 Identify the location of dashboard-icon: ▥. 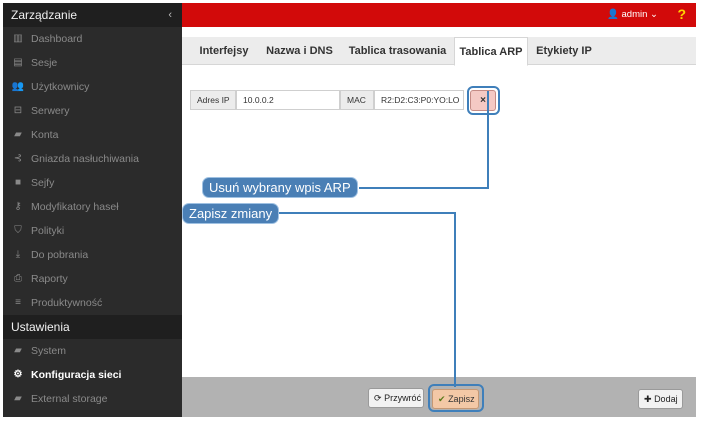
(18, 38).